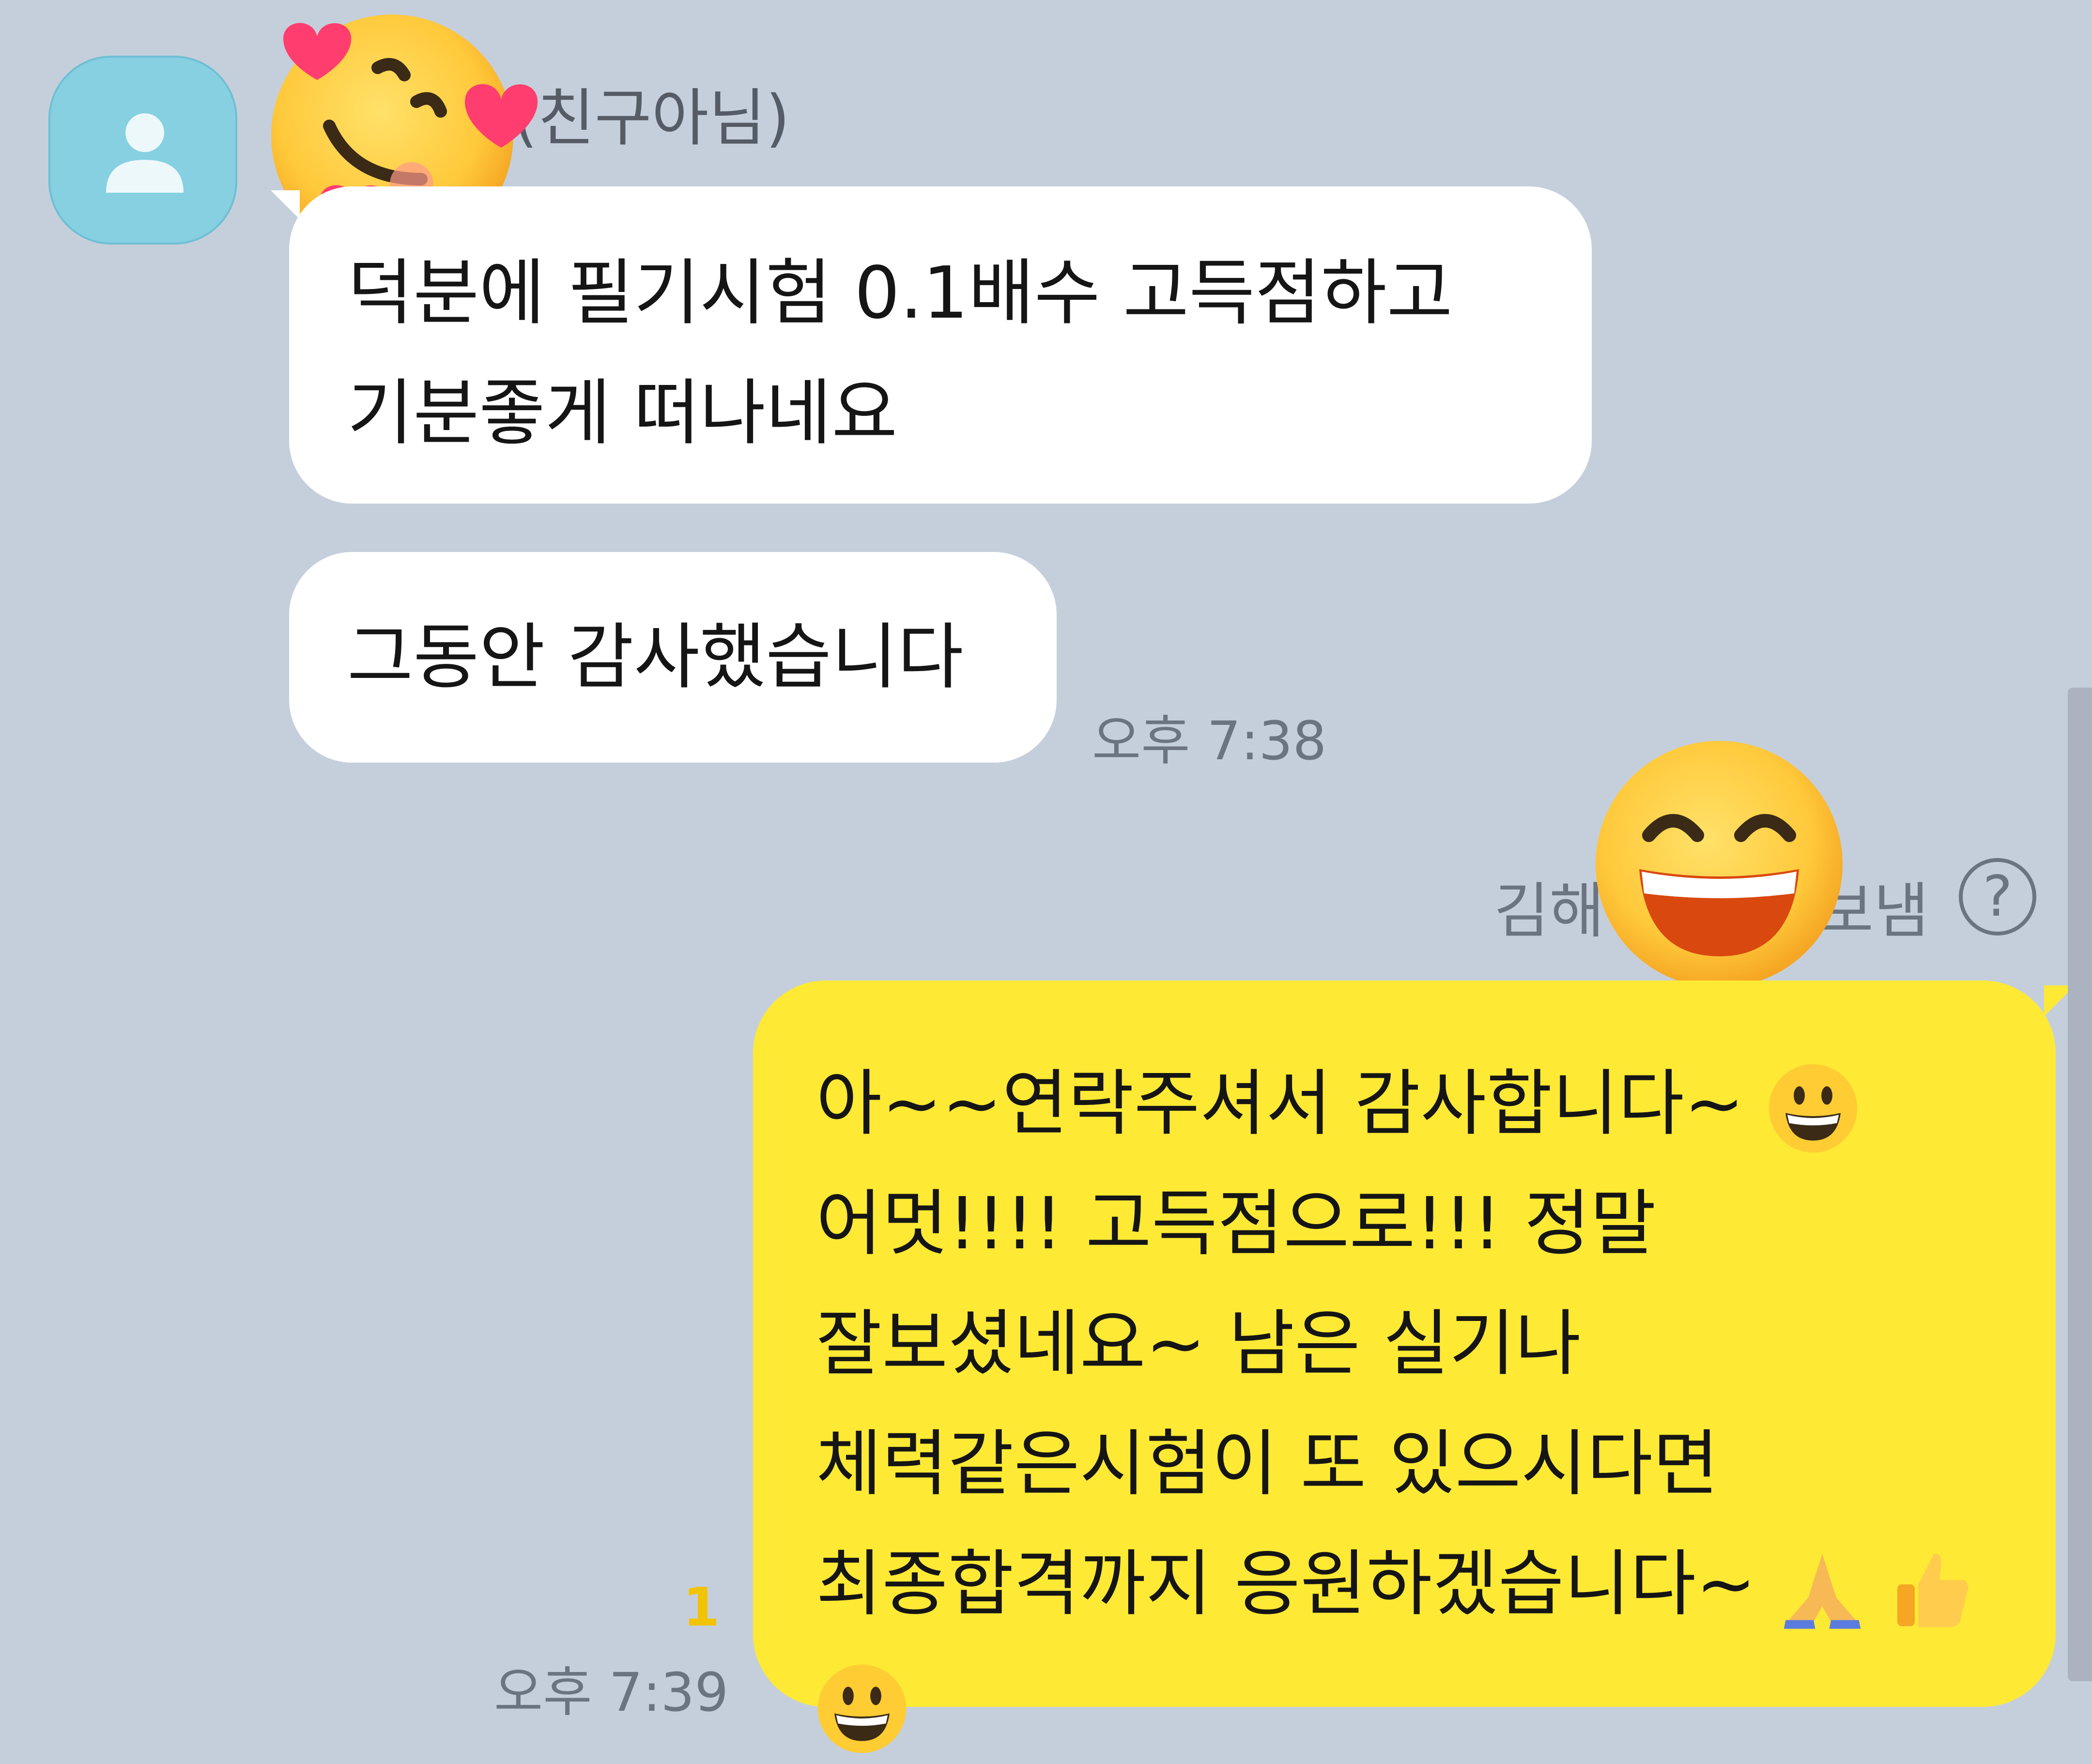  What do you see at coordinates (1198, 1343) in the screenshot?
I see `message-line: 잘보셨네요~ 남은 실기나` at bounding box center [1198, 1343].